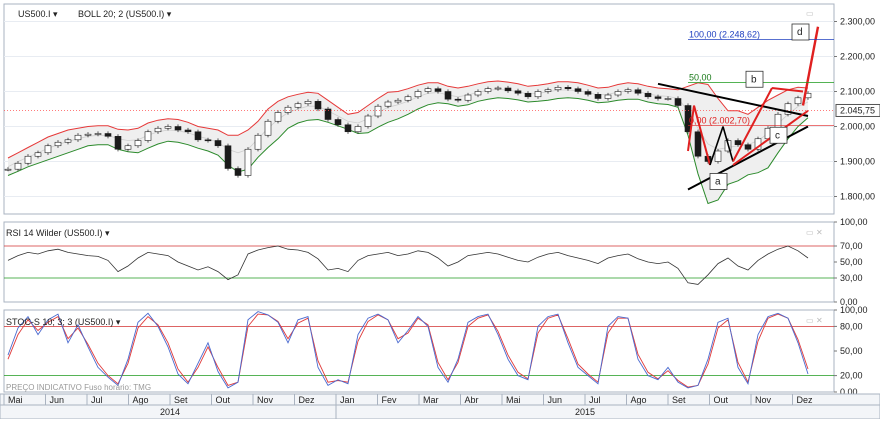 The image size is (880, 421). Describe the element at coordinates (585, 412) in the screenshot. I see `x-year-label: 2015` at that location.